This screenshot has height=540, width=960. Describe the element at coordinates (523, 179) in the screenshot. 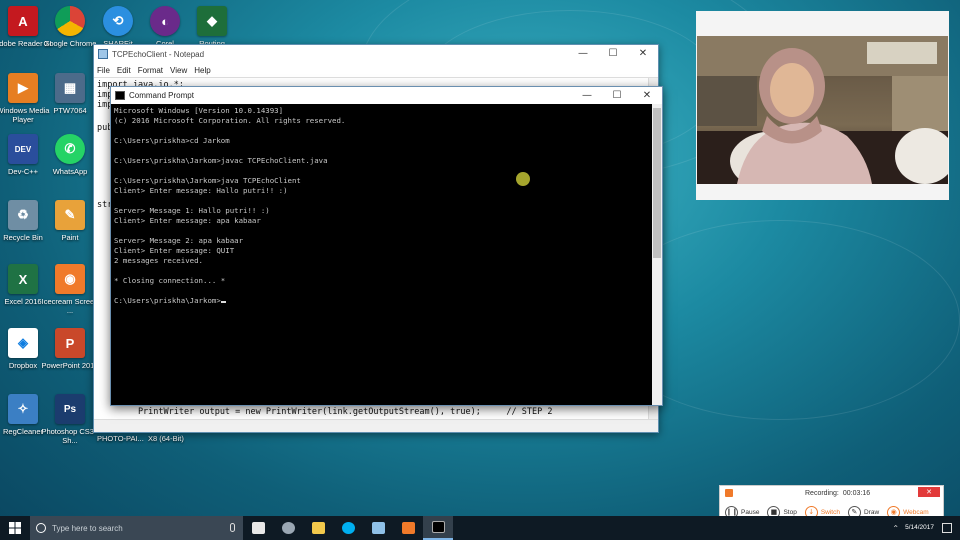

I see `mouse-cursor-highlight` at that location.